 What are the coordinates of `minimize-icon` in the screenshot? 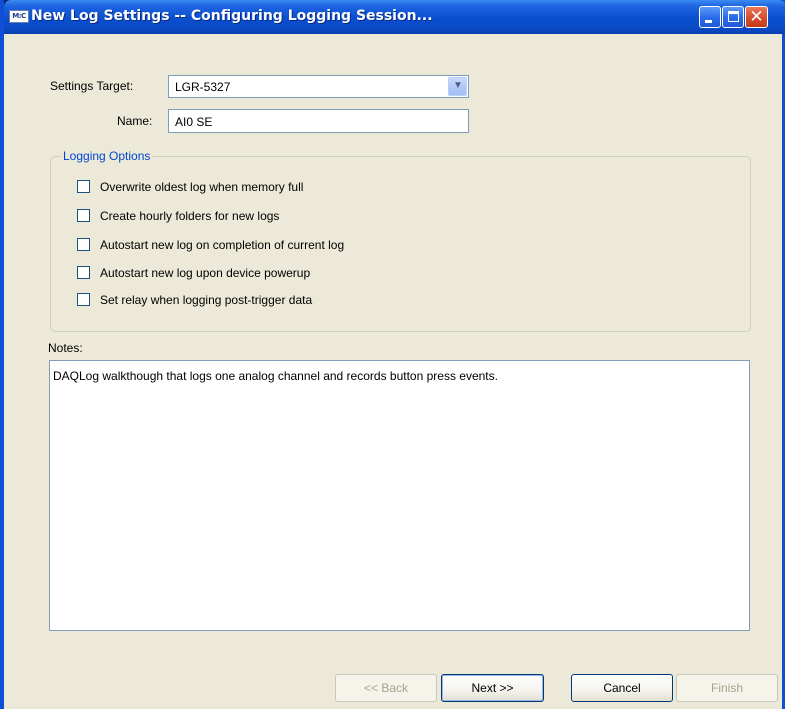 It's located at (708, 21).